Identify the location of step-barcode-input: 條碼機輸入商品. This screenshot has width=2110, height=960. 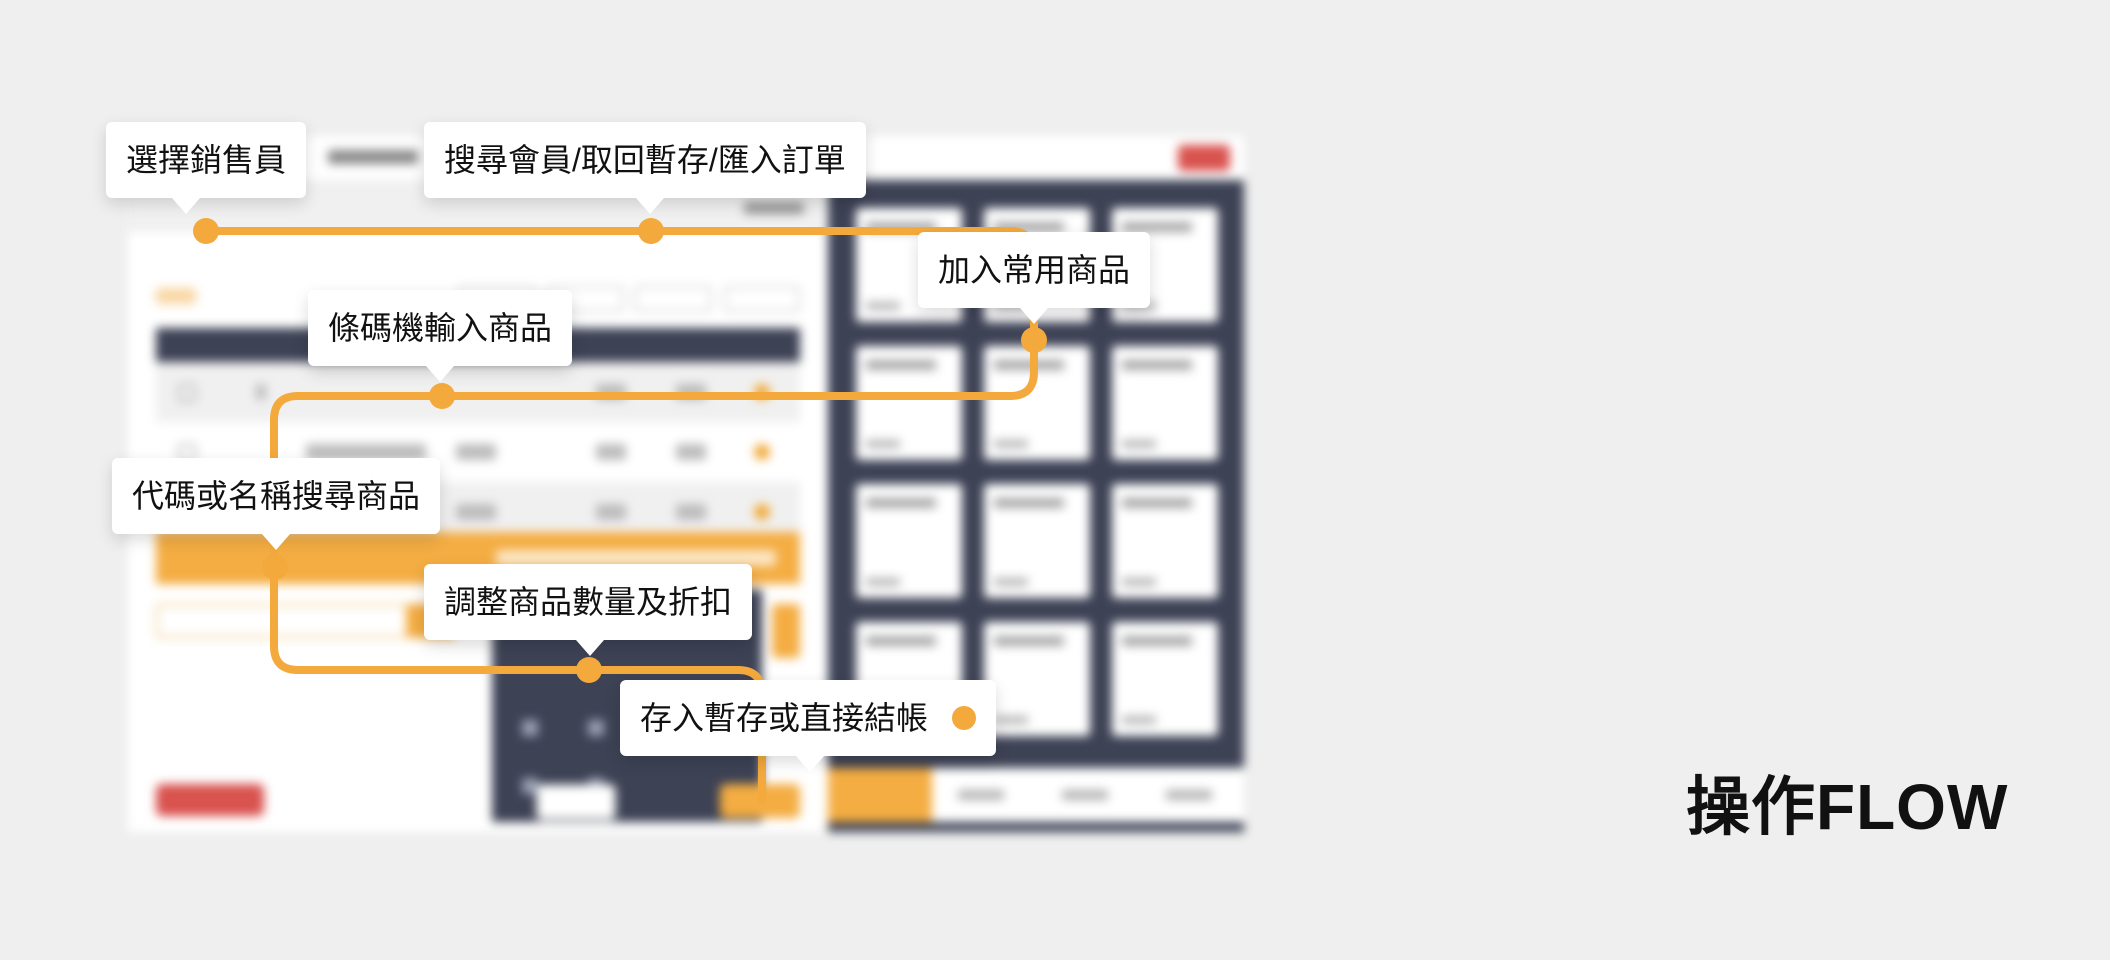
(440, 336).